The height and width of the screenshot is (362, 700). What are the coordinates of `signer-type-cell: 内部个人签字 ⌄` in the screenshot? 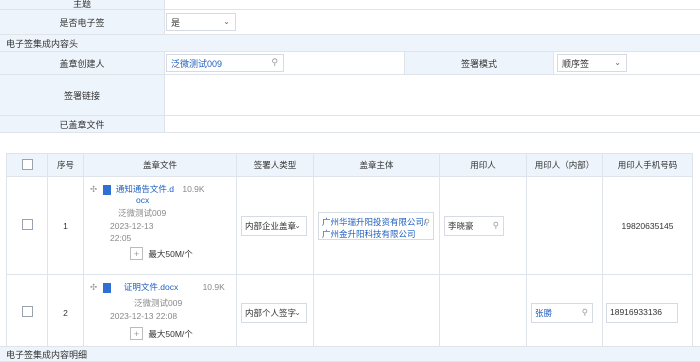 It's located at (275, 312).